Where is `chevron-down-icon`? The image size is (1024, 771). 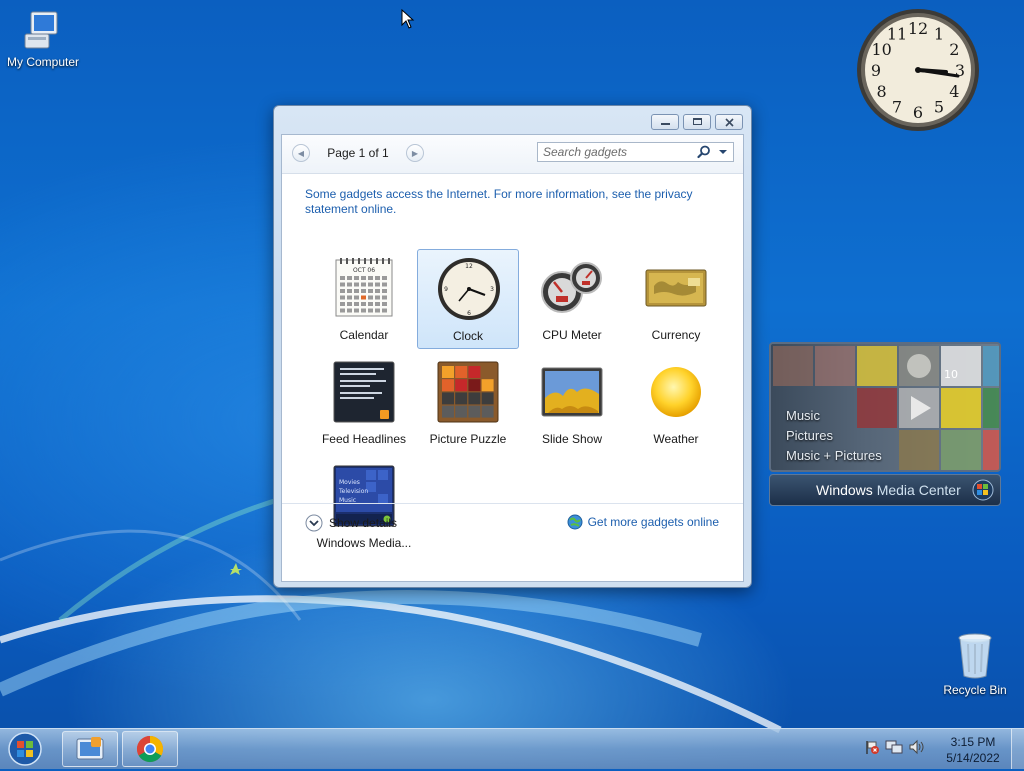
chevron-down-icon is located at coordinates (723, 152).